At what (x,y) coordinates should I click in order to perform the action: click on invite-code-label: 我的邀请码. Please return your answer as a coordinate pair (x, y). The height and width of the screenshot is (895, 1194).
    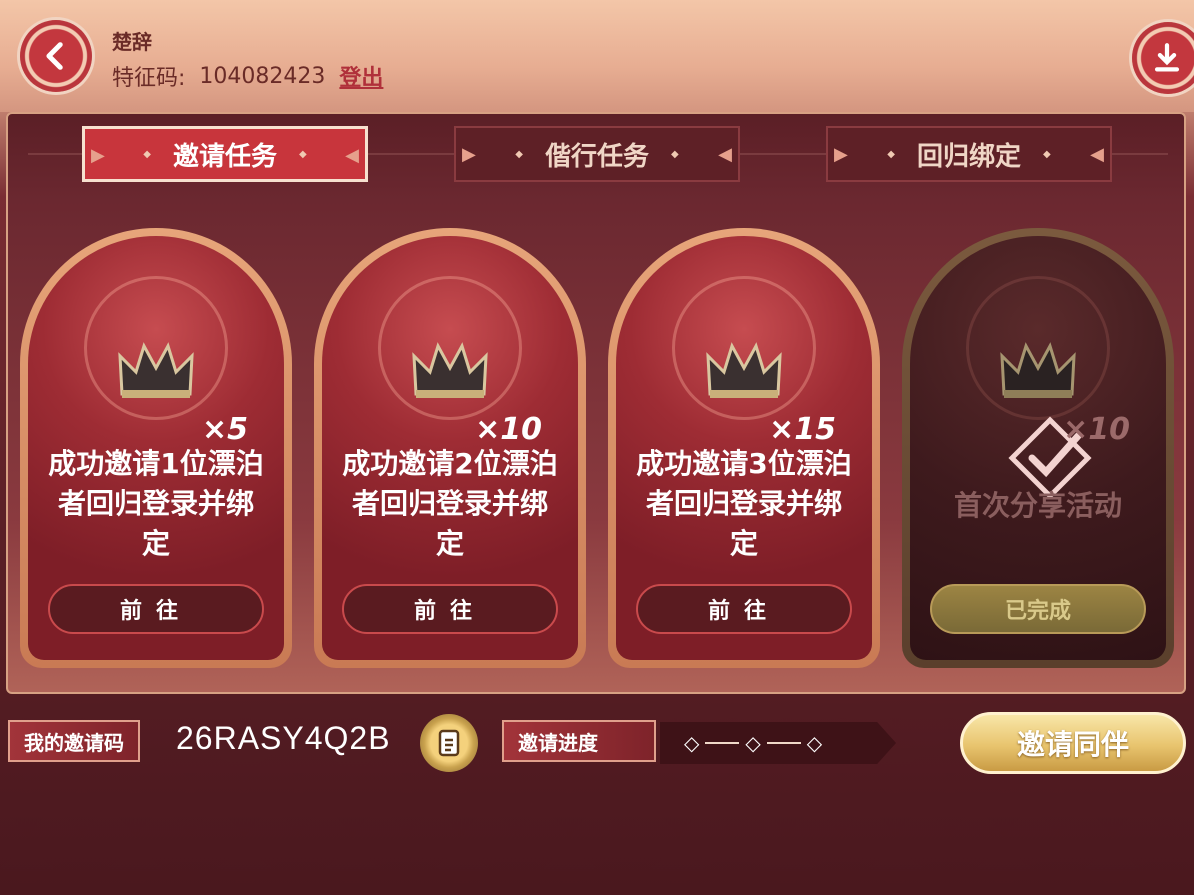
    Looking at the image, I should click on (74, 741).